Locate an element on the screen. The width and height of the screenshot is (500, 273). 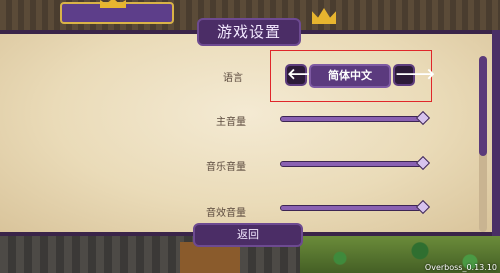
version-text: Overboss_0.13.10 is located at coordinates (460, 267).